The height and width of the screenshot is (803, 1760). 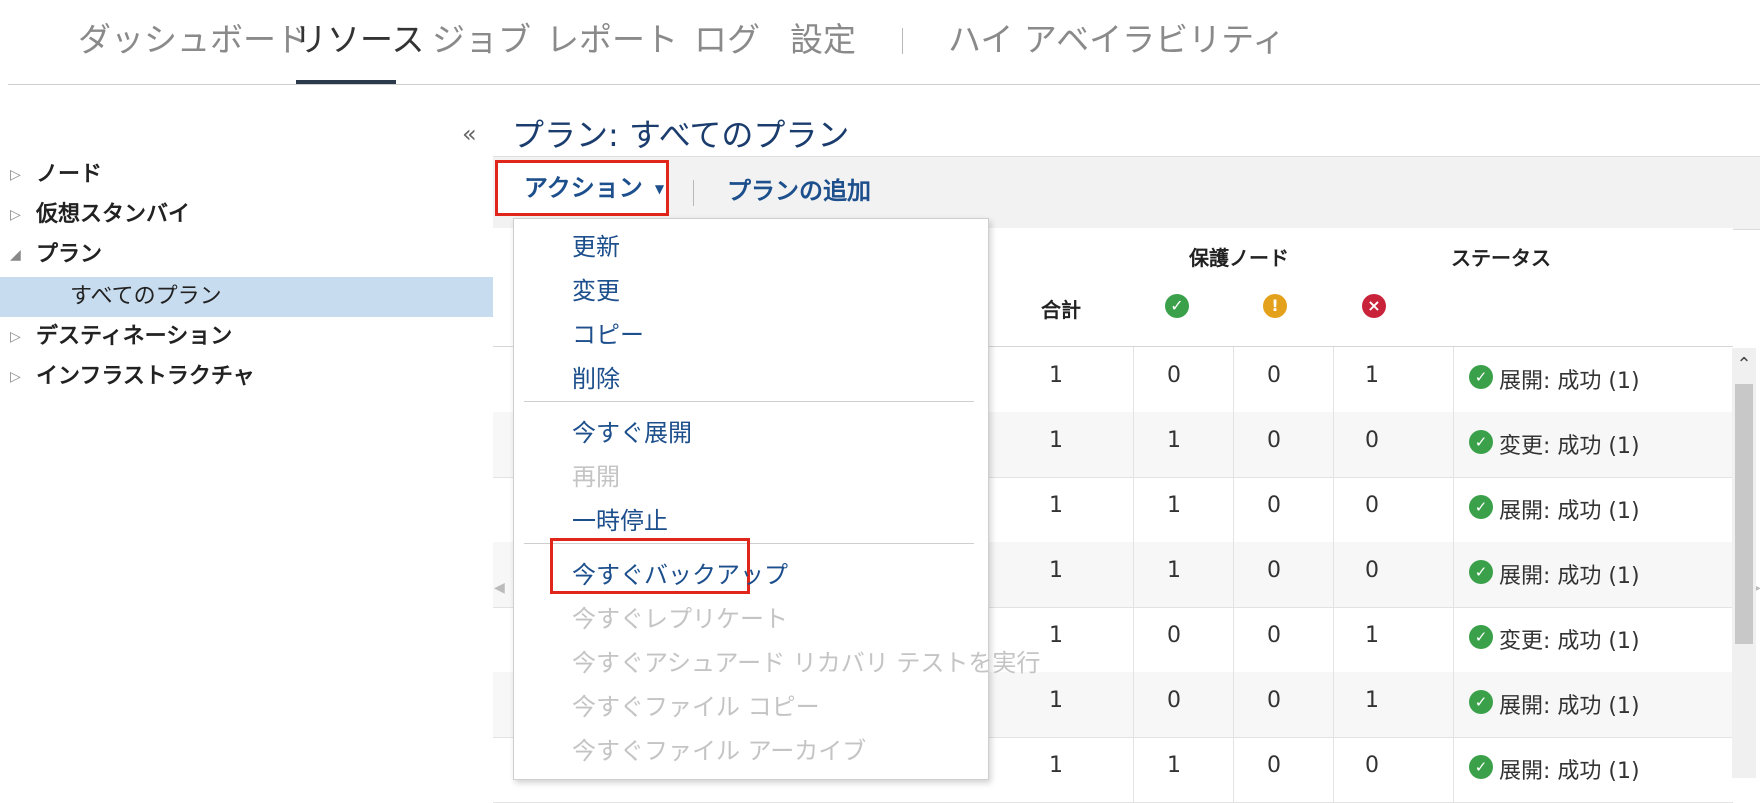 I want to click on sidebar-item-destinations: ▷ デスティネーション, so click(x=246, y=337).